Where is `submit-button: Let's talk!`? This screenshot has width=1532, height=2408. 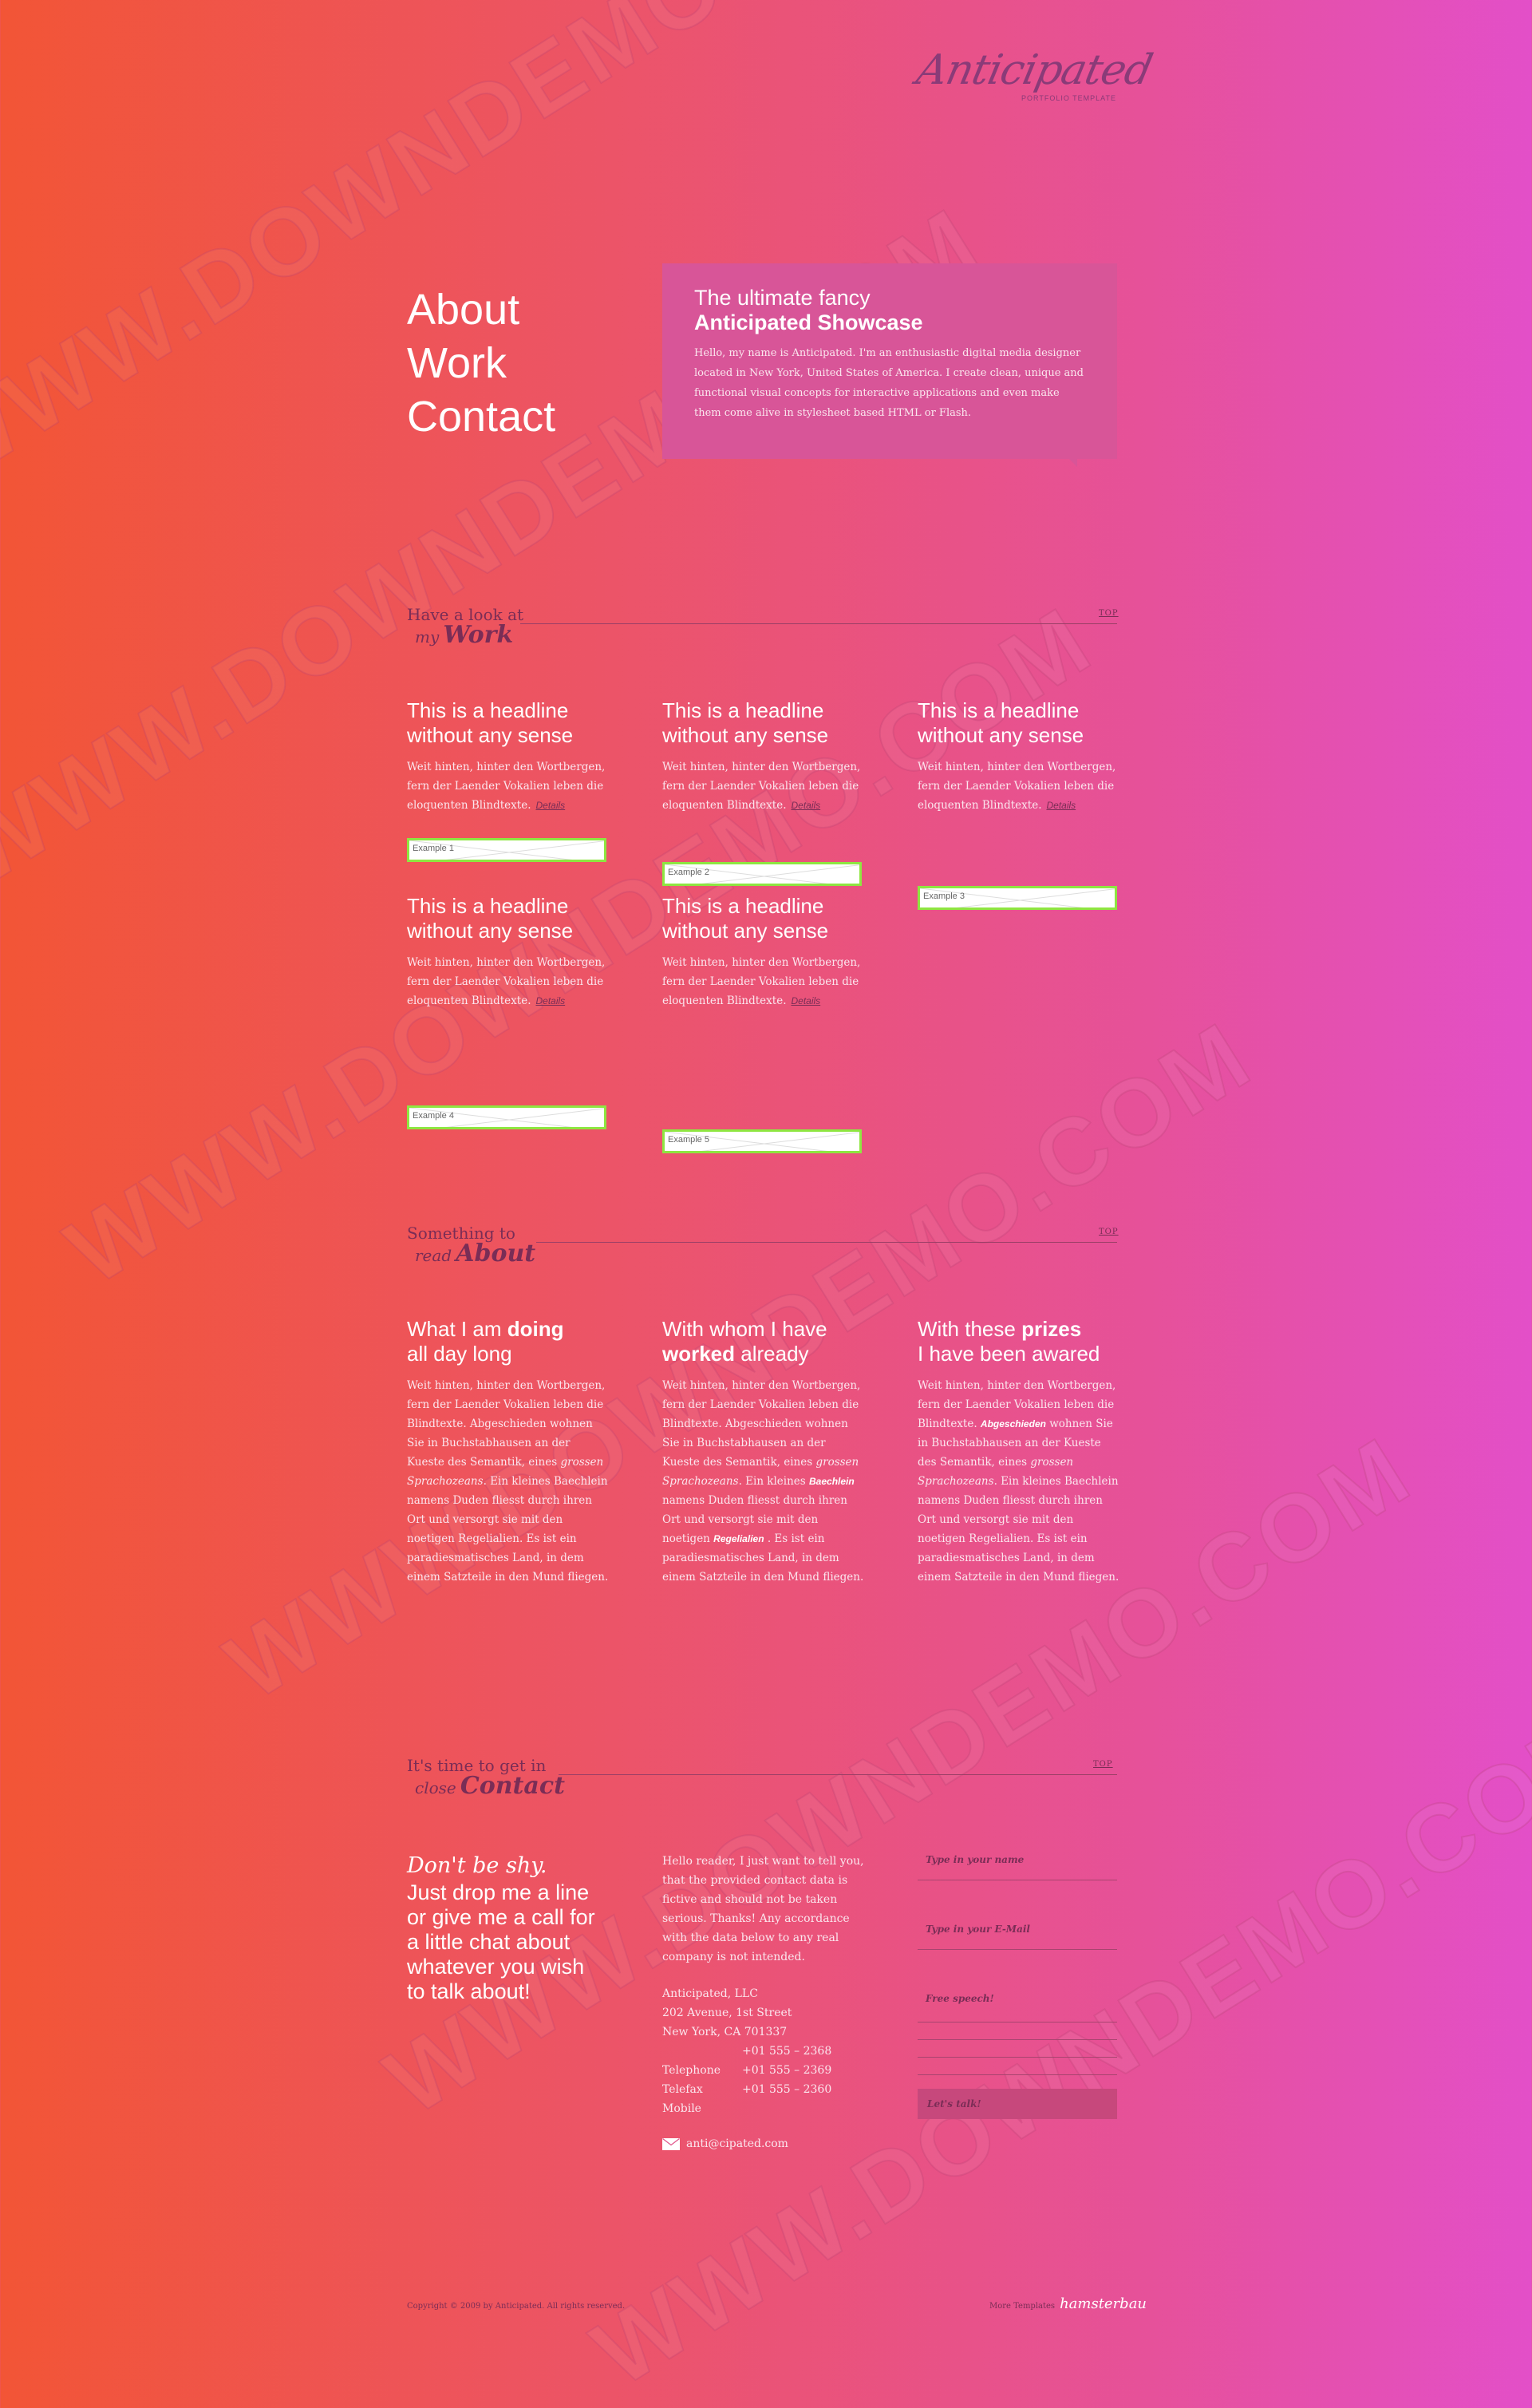
submit-button: Let's talk! is located at coordinates (1018, 2104).